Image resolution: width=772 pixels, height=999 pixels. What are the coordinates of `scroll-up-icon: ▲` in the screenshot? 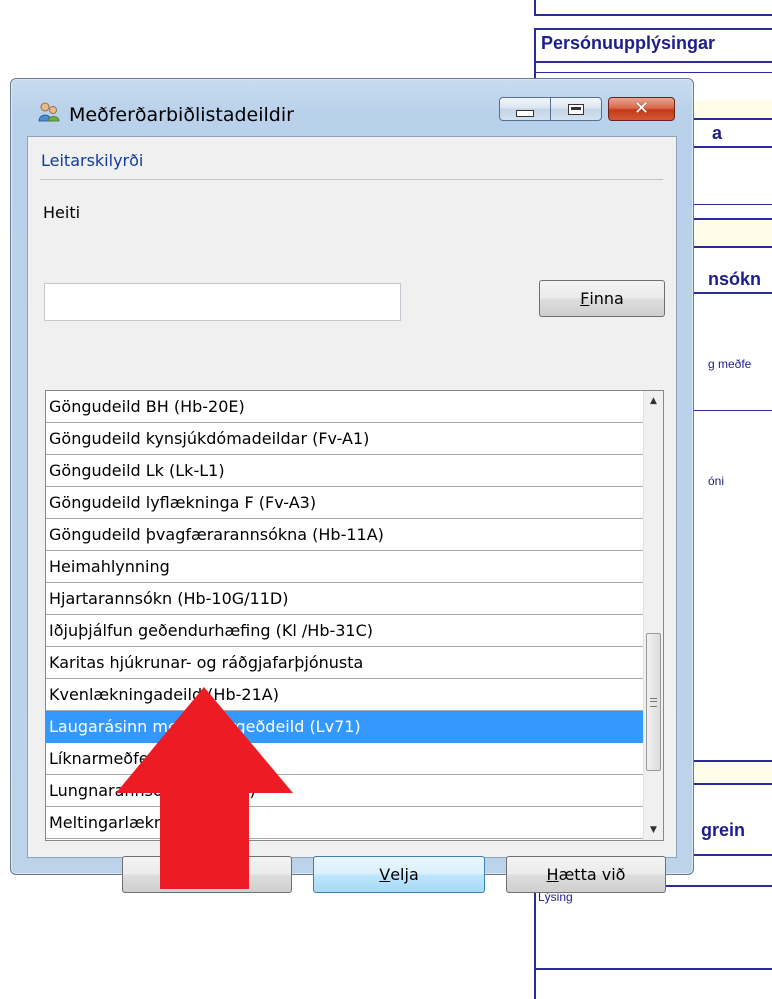 It's located at (653, 401).